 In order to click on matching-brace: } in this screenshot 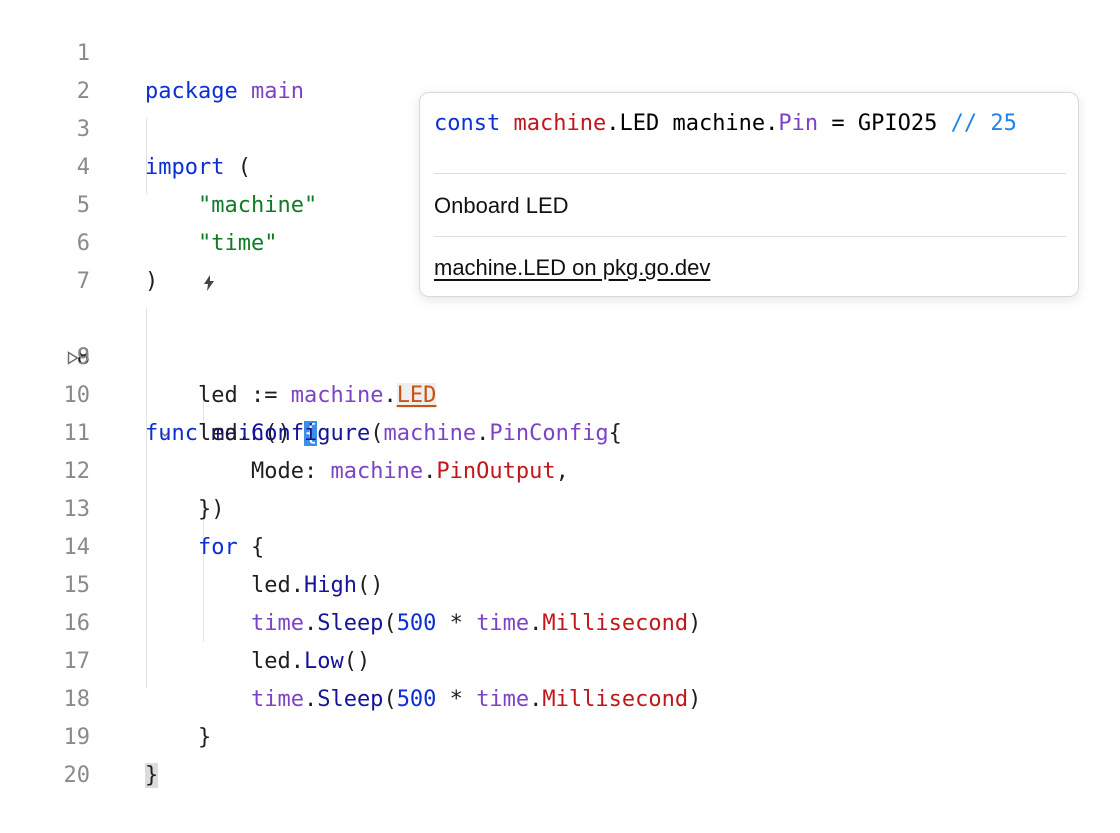, I will do `click(152, 775)`.